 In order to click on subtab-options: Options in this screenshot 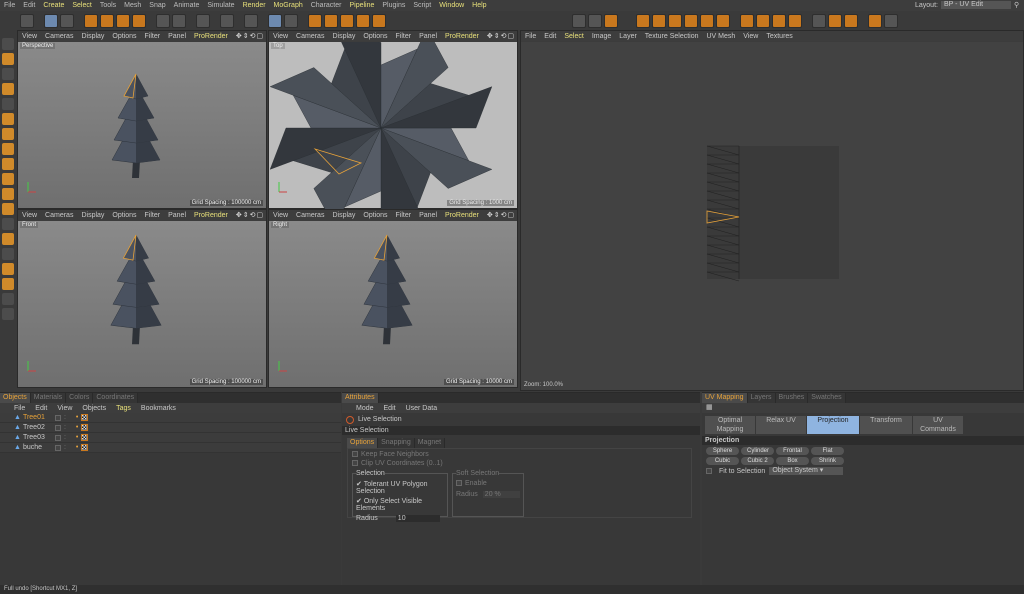, I will do `click(363, 443)`.